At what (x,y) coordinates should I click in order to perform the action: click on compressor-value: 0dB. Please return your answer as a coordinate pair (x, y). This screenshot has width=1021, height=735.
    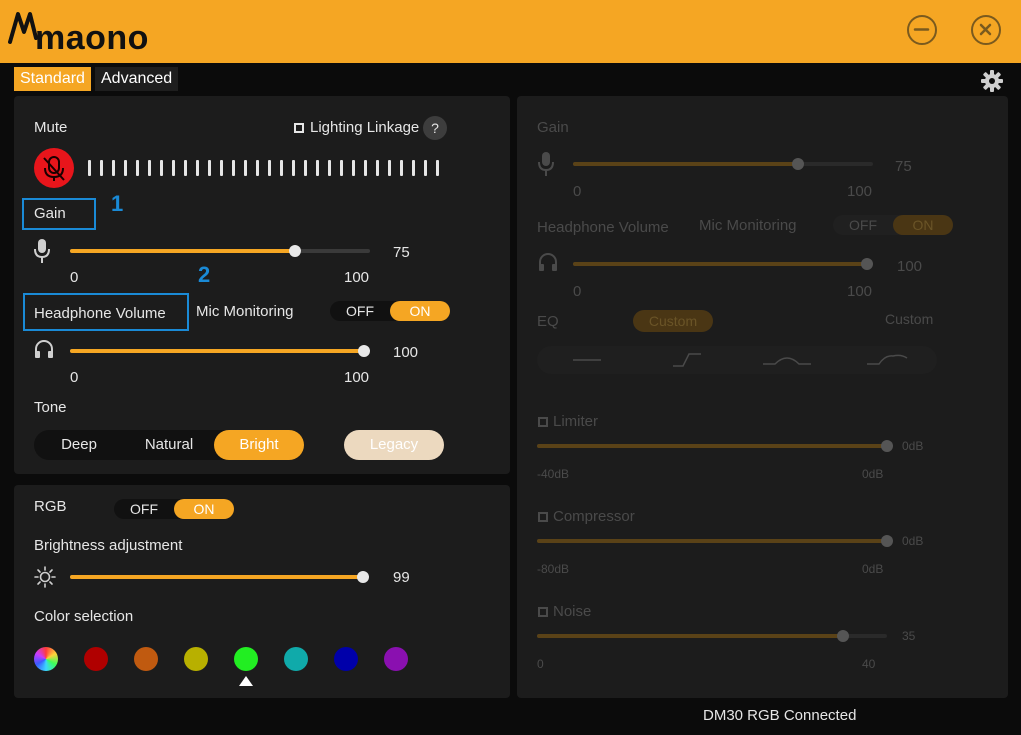
    Looking at the image, I should click on (913, 541).